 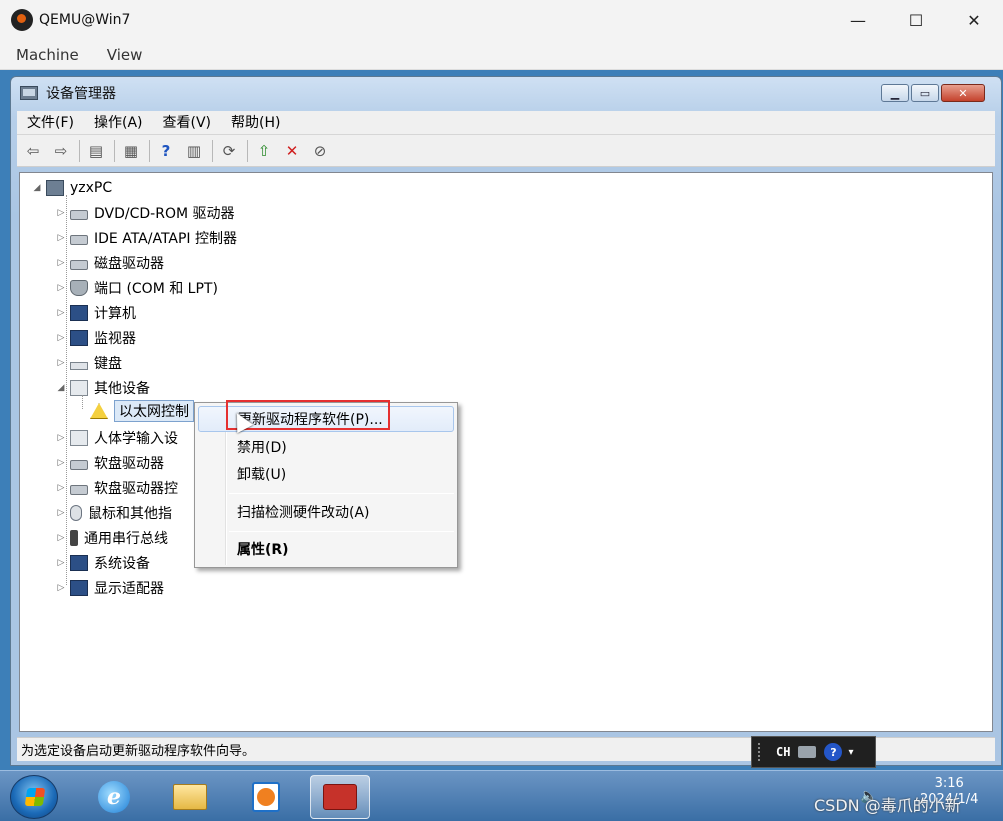 What do you see at coordinates (166, 239) in the screenshot?
I see `tree-item-label: IDE ATA/ATAPI 控制器` at bounding box center [166, 239].